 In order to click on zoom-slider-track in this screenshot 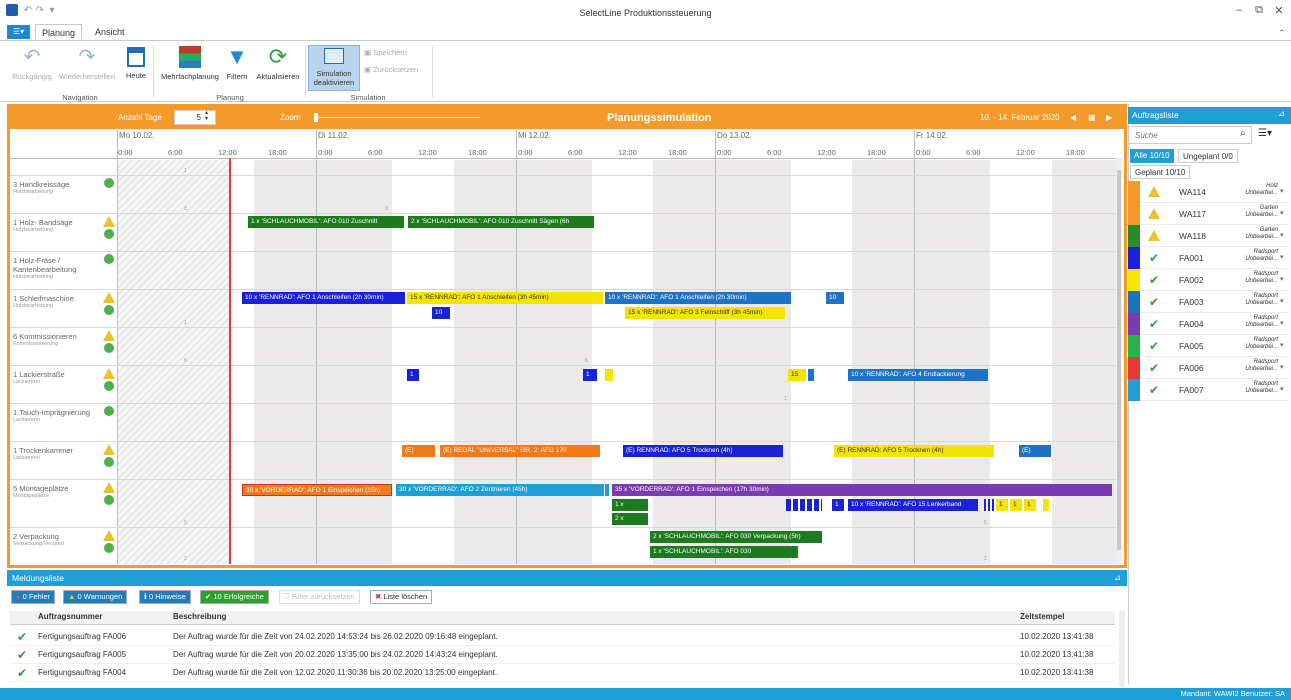, I will do `click(398, 117)`.